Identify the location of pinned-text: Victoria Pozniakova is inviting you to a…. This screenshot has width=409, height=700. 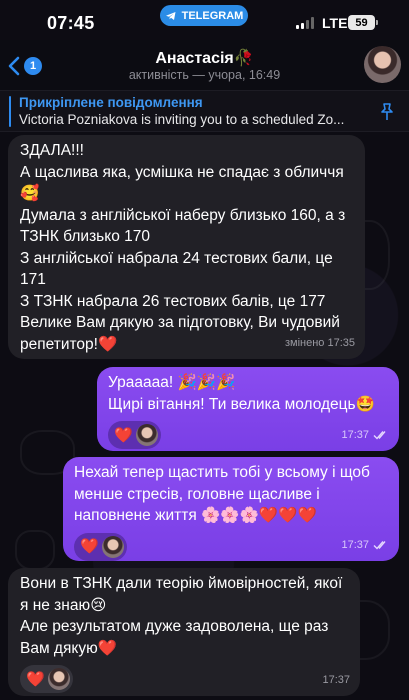
(182, 119).